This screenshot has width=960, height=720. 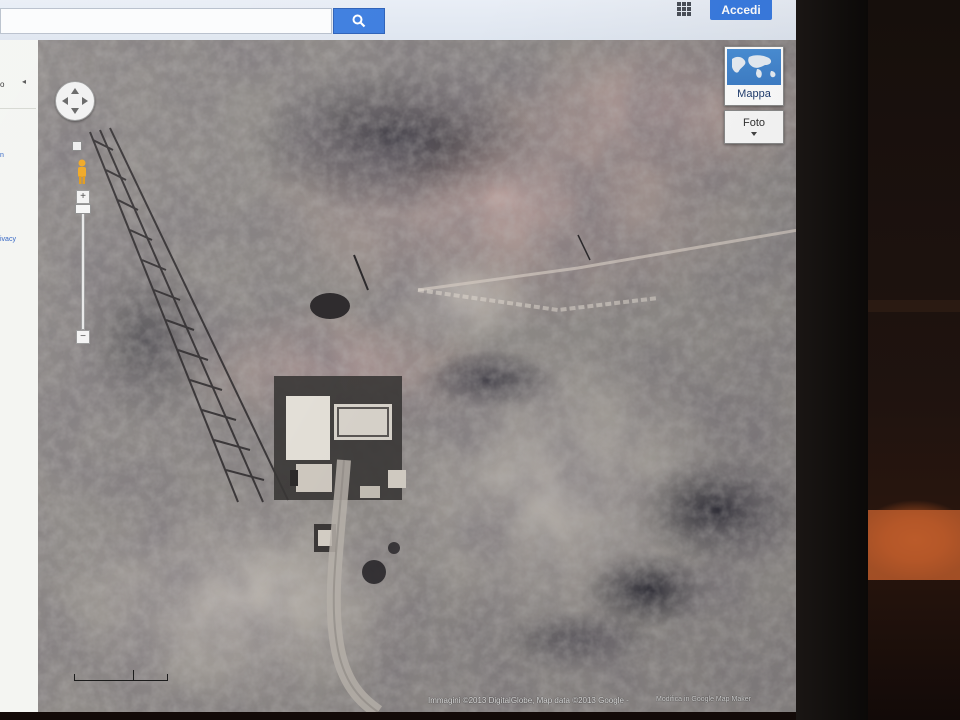 I want to click on pan-control, so click(x=75, y=101).